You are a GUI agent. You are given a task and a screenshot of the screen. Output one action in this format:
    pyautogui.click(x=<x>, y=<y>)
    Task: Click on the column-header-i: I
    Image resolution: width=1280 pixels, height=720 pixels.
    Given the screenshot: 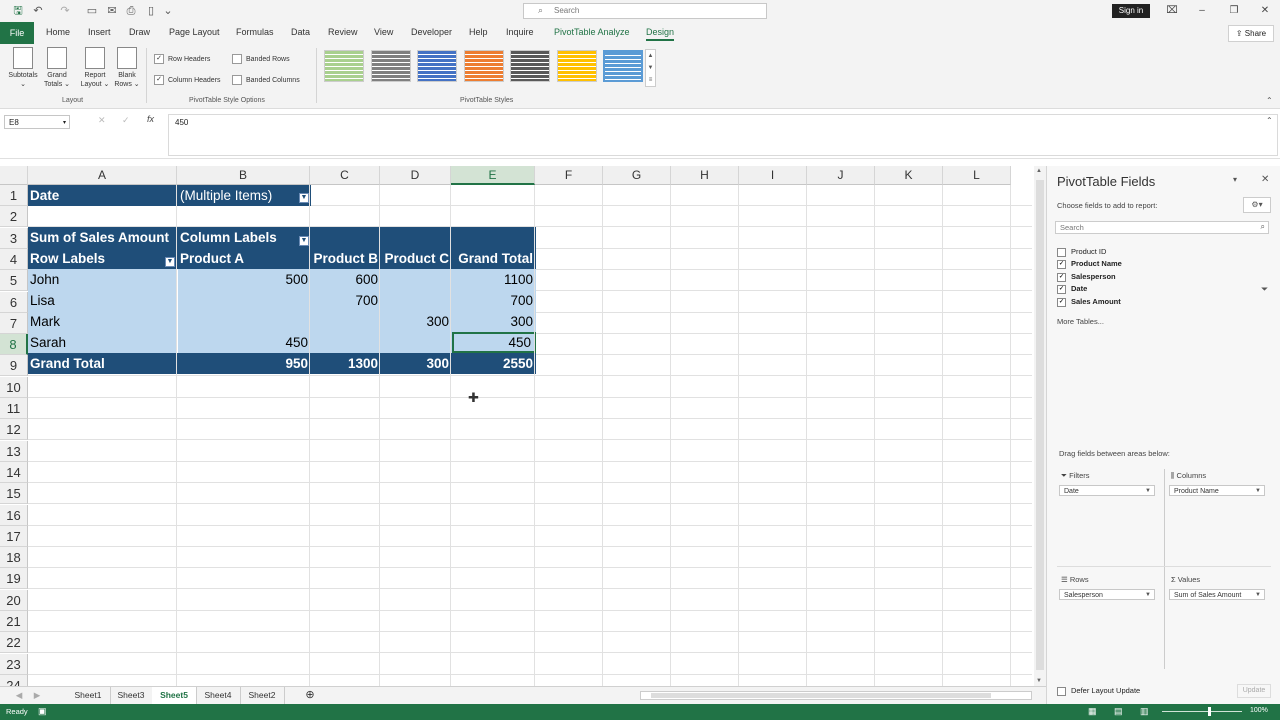 What is the action you would take?
    pyautogui.click(x=773, y=175)
    